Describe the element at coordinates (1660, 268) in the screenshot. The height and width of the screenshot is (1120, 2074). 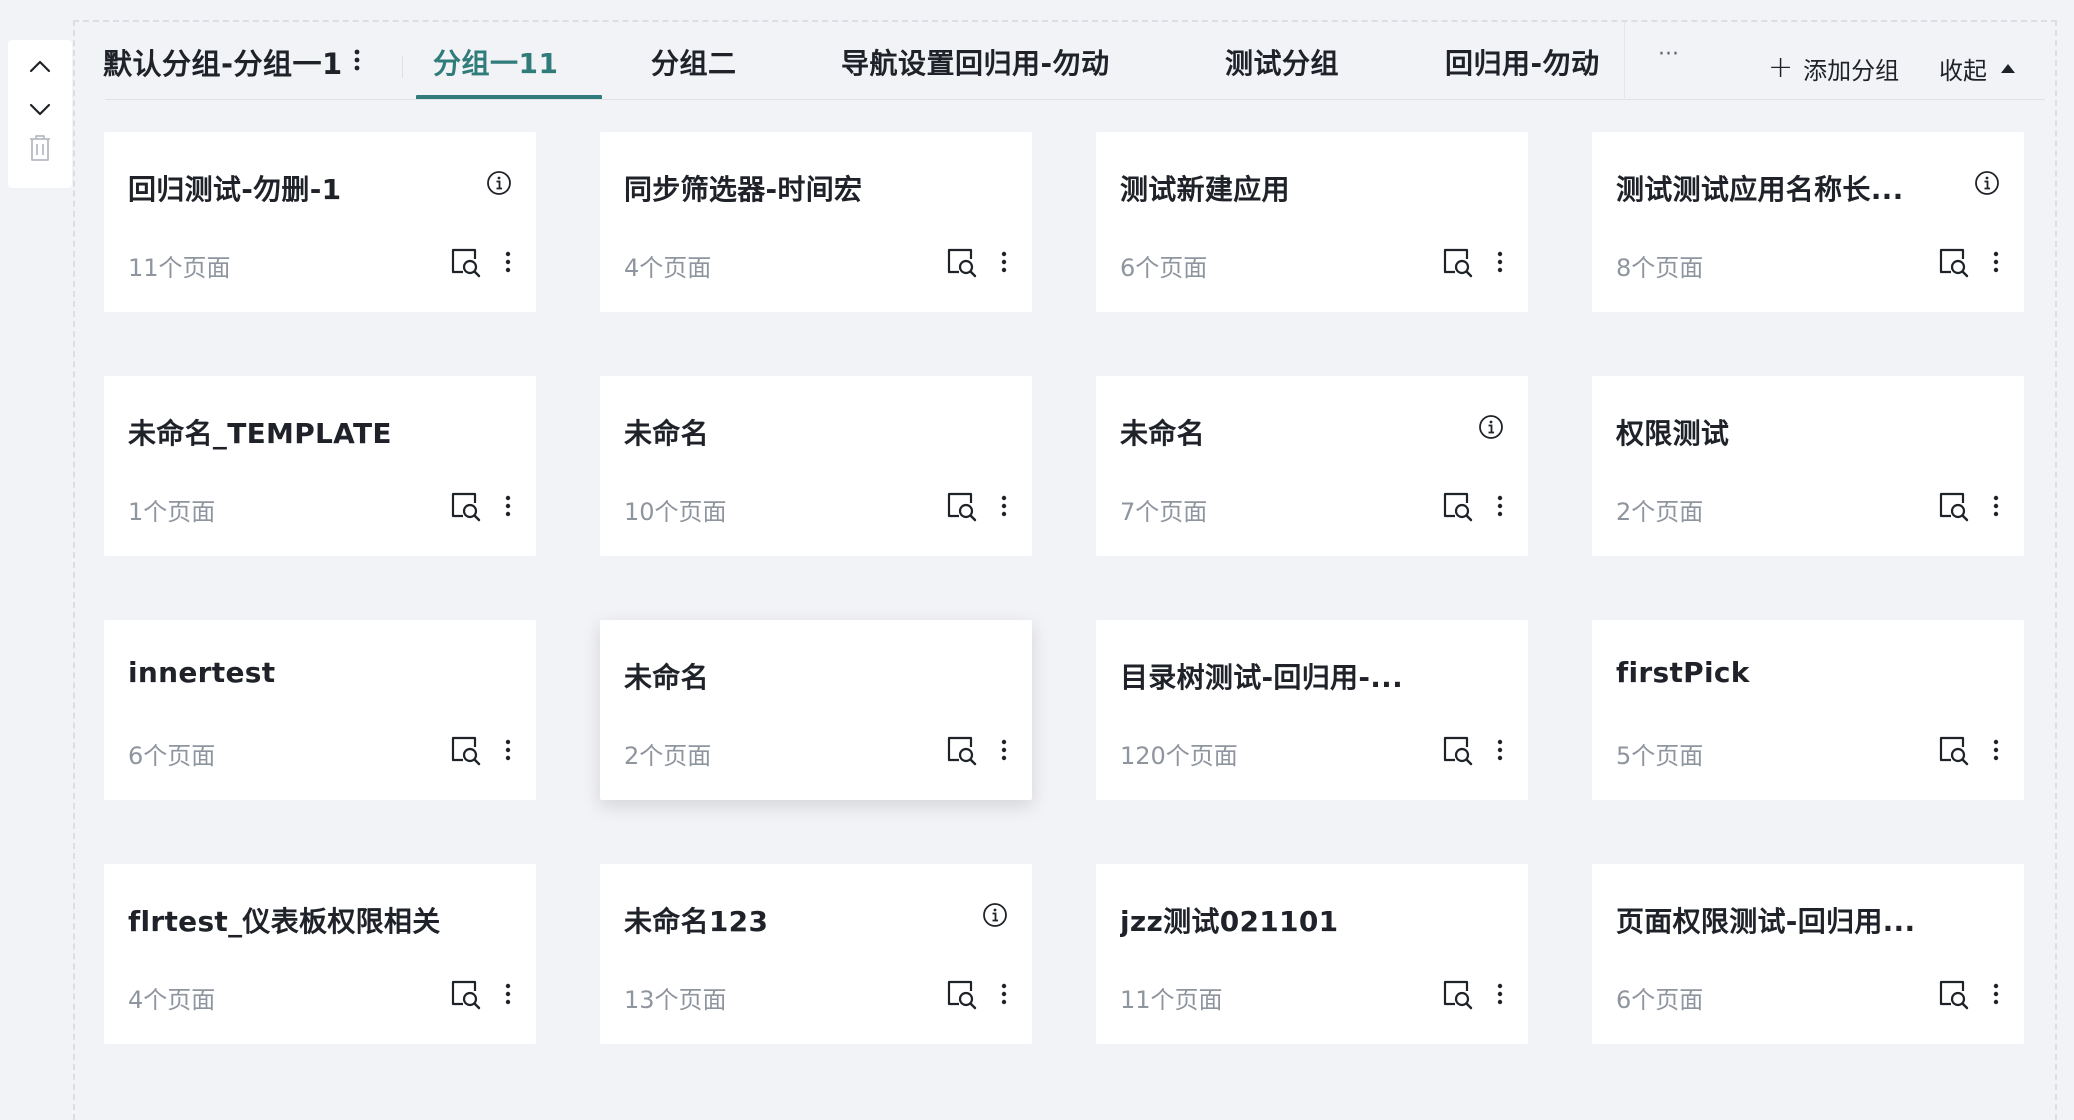
I see `app-card-page-count: 8个页面` at that location.